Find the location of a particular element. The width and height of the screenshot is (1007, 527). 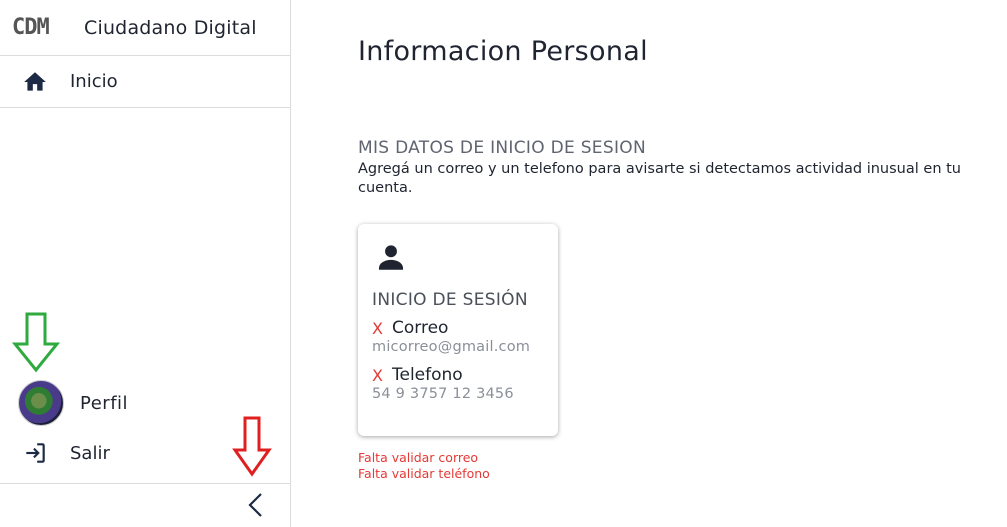

section-title: MIS DATOS DE INICIO DE SESION is located at coordinates (502, 148).